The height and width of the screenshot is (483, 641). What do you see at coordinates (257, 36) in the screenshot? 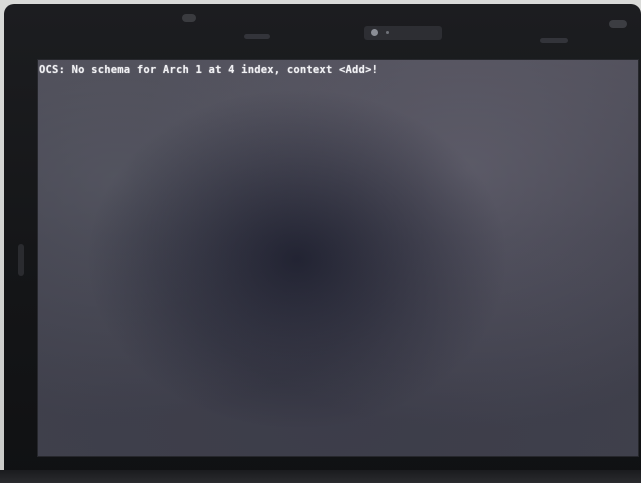
I see `bezel-bumper-left` at bounding box center [257, 36].